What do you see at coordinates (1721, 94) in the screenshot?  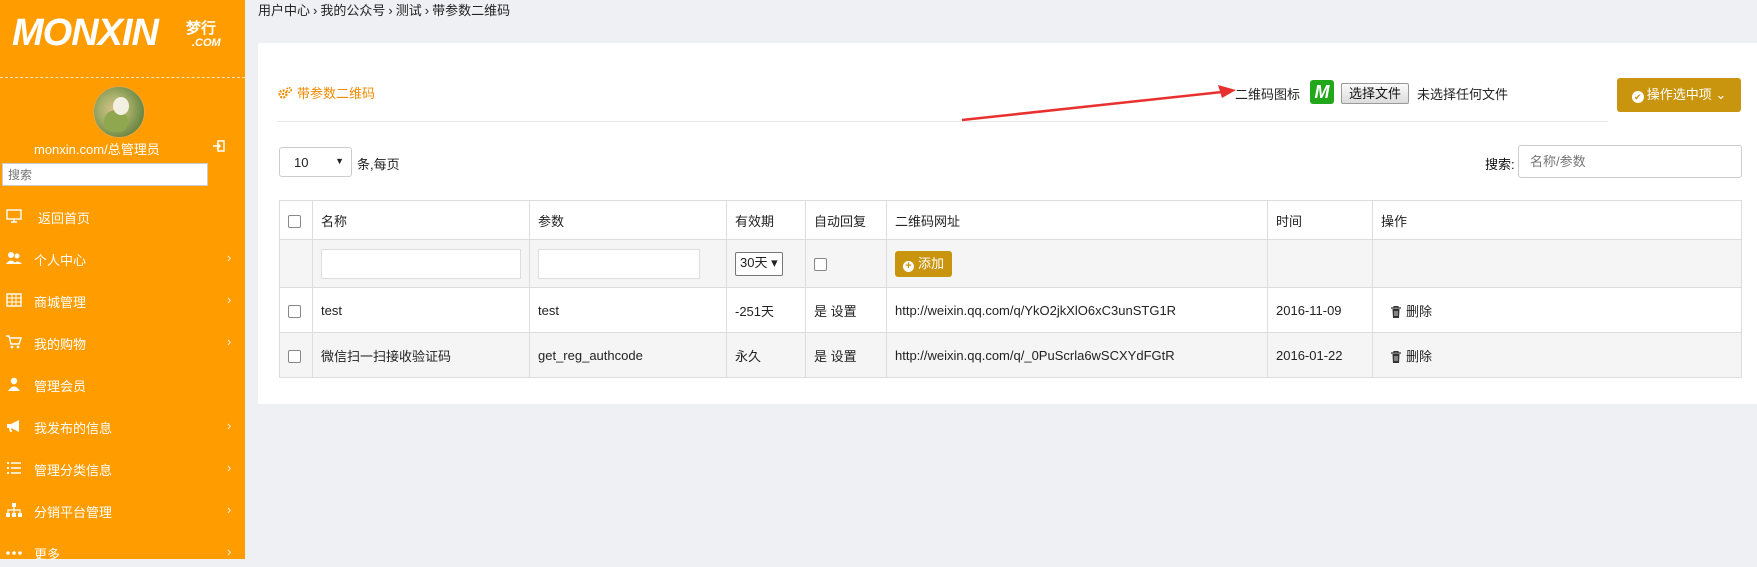 I see `chevron-down-icon: ⌄` at bounding box center [1721, 94].